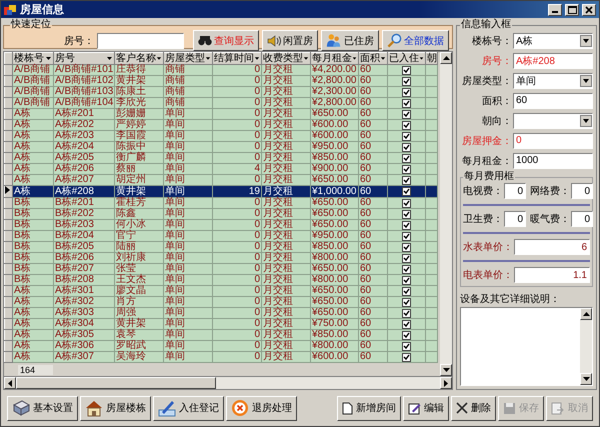  What do you see at coordinates (10, 10) in the screenshot?
I see `app-icon` at bounding box center [10, 10].